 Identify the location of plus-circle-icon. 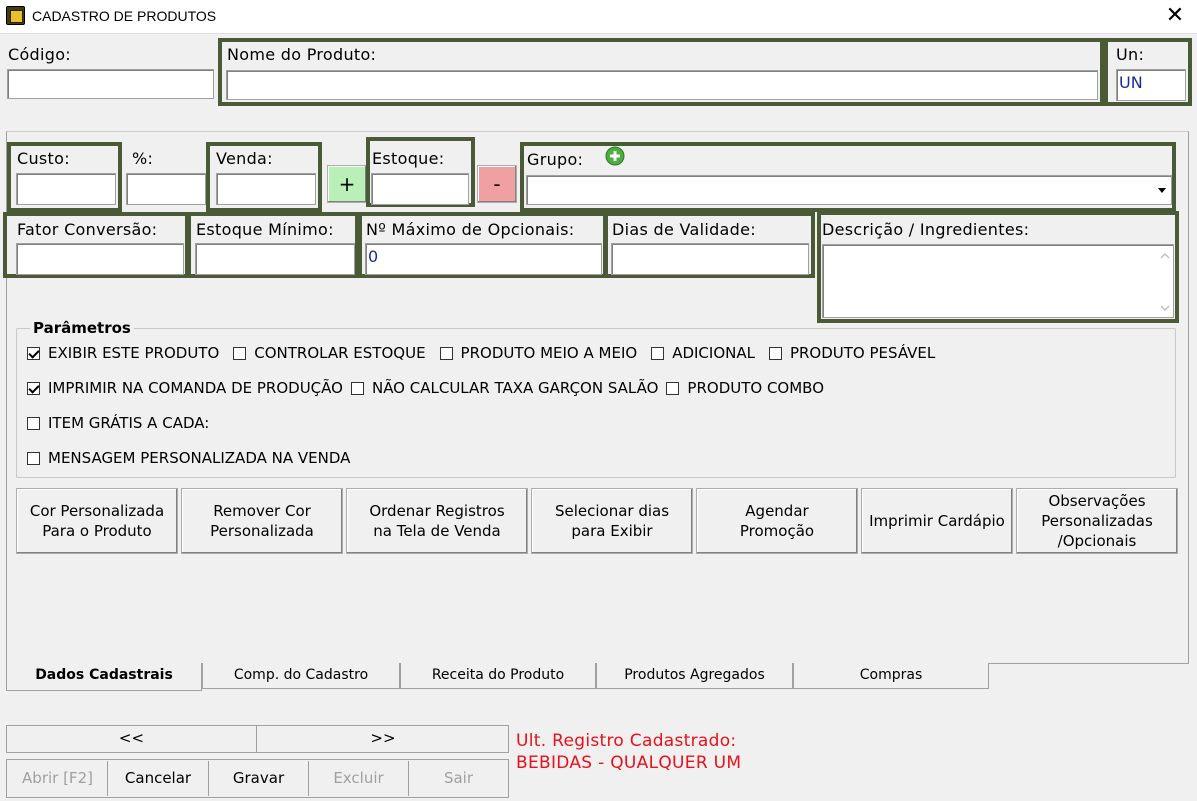
(615, 156).